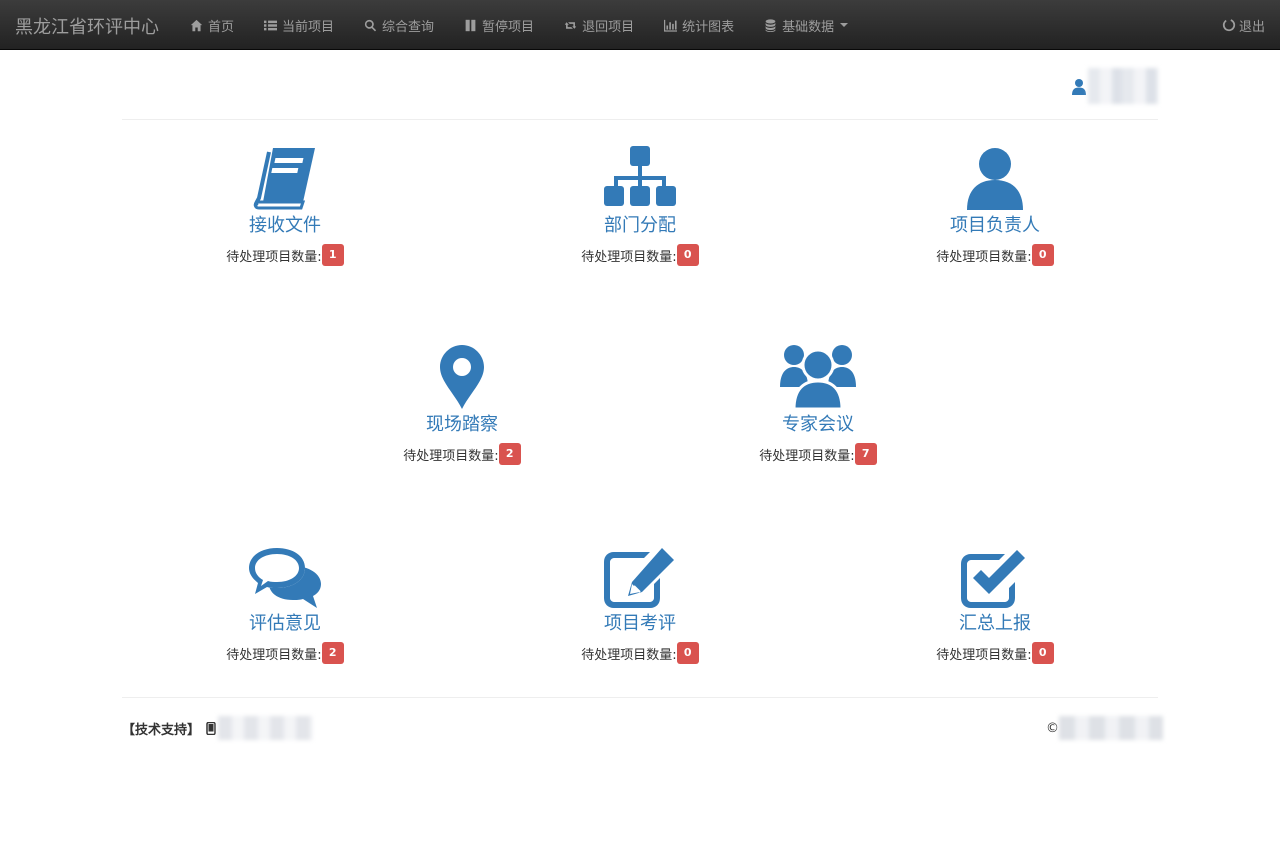 The height and width of the screenshot is (857, 1280). I want to click on database-icon, so click(770, 25).